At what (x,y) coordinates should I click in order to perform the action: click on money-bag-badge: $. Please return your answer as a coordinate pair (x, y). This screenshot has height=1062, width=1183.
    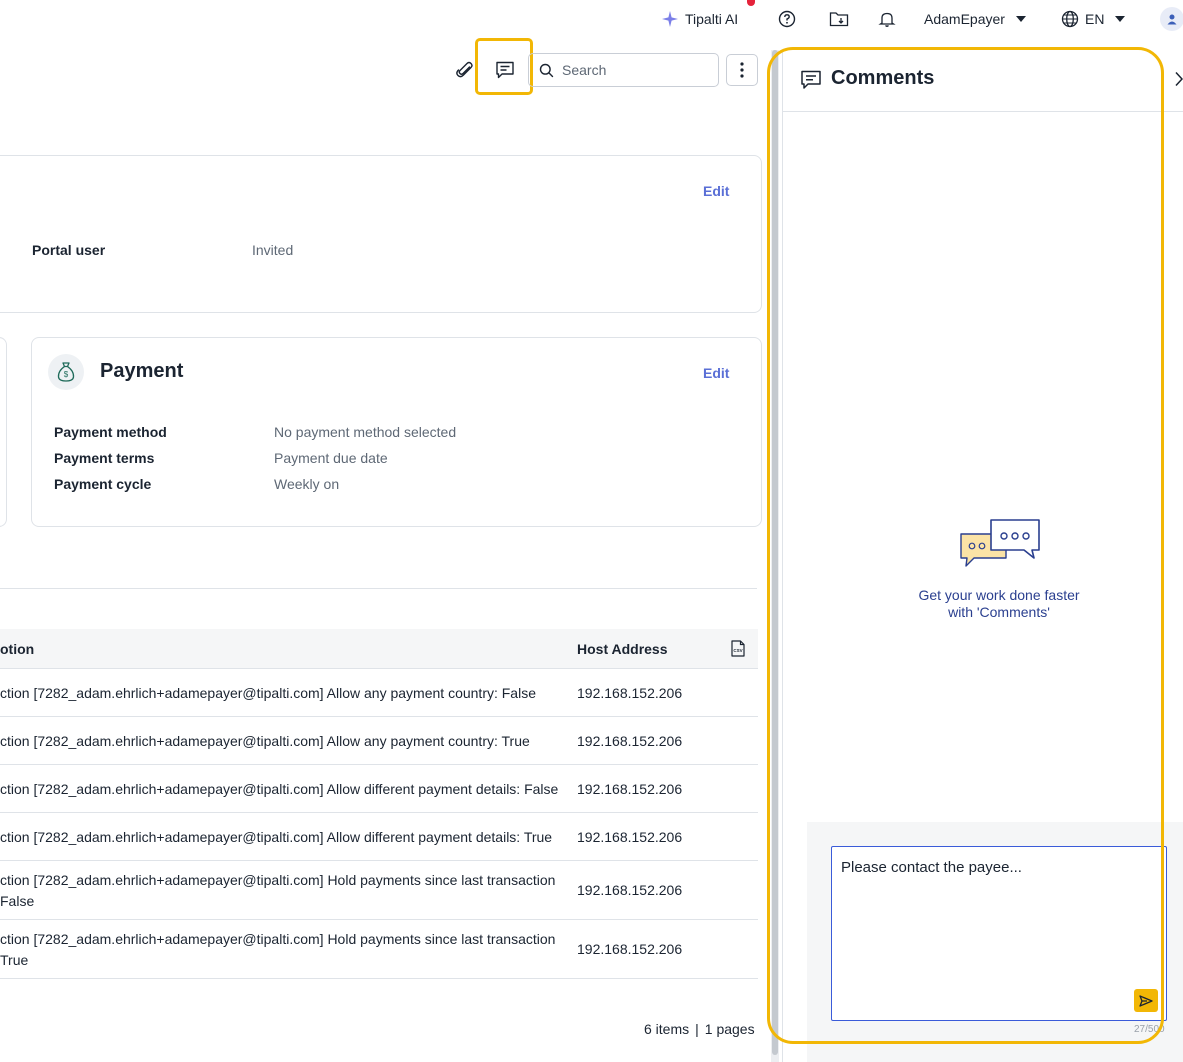
    Looking at the image, I should click on (66, 372).